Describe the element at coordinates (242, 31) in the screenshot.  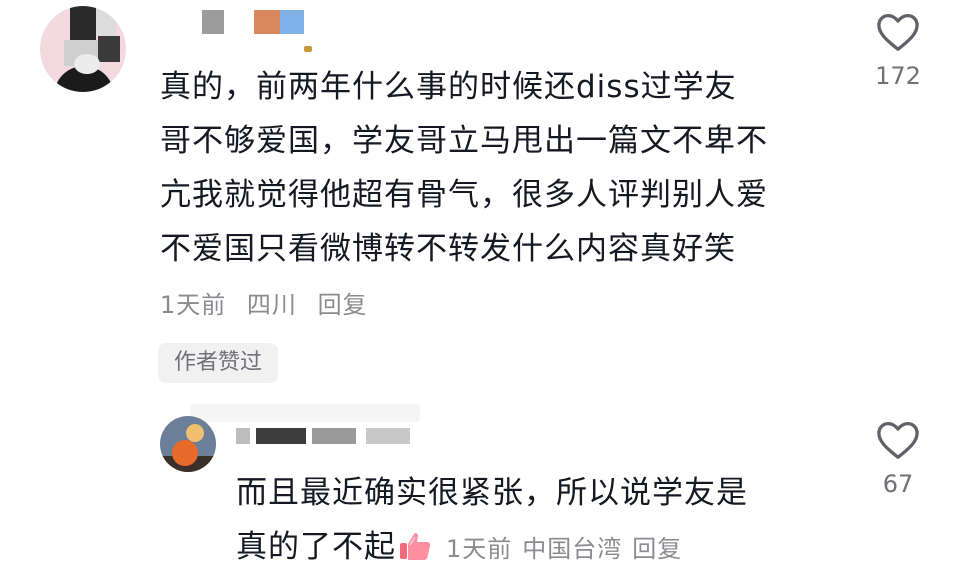
I see `commenter-name-redacted` at that location.